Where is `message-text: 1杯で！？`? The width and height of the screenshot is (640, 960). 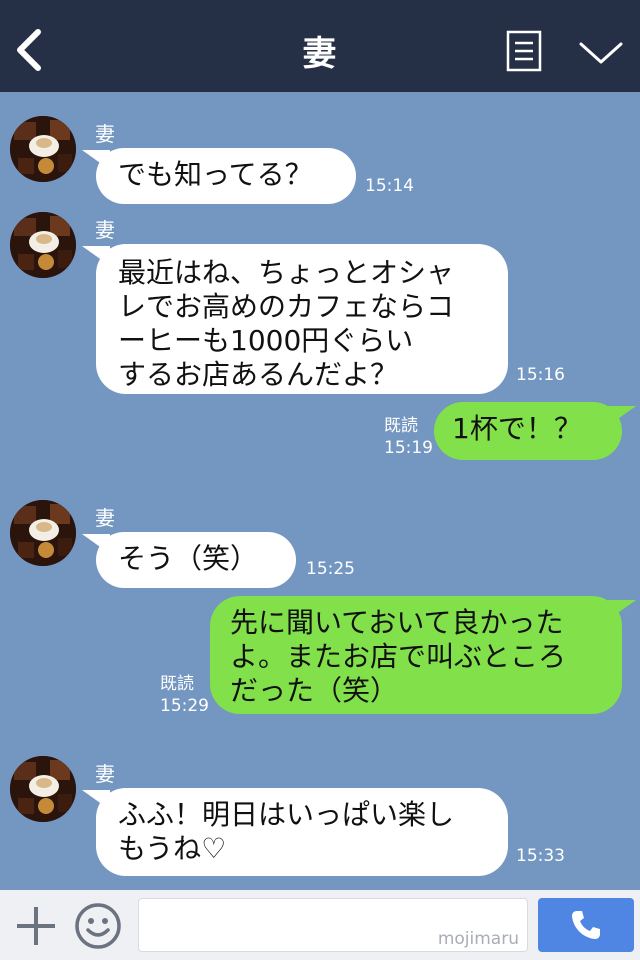
message-text: 1杯で！？ is located at coordinates (517, 428).